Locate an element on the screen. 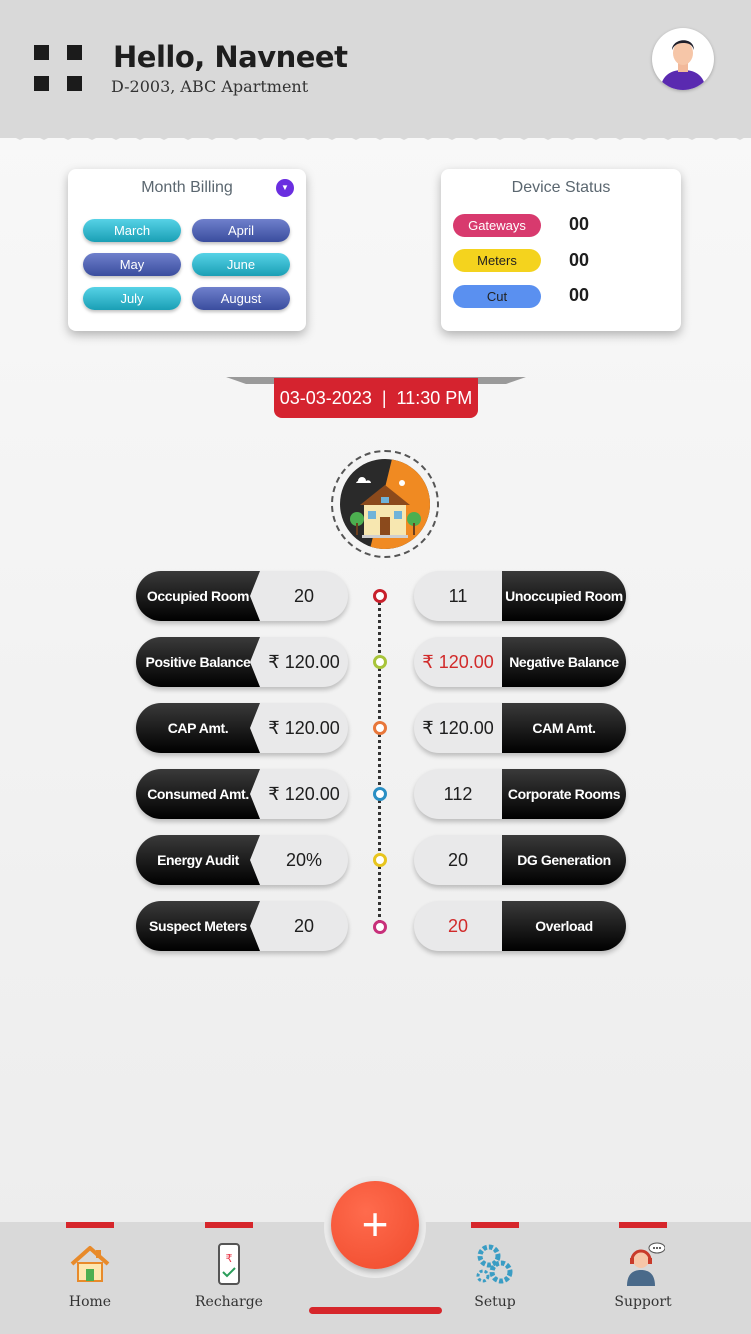  stat-consumed-amt: Consumed Amt. ₹ 120.00 is located at coordinates (242, 794).